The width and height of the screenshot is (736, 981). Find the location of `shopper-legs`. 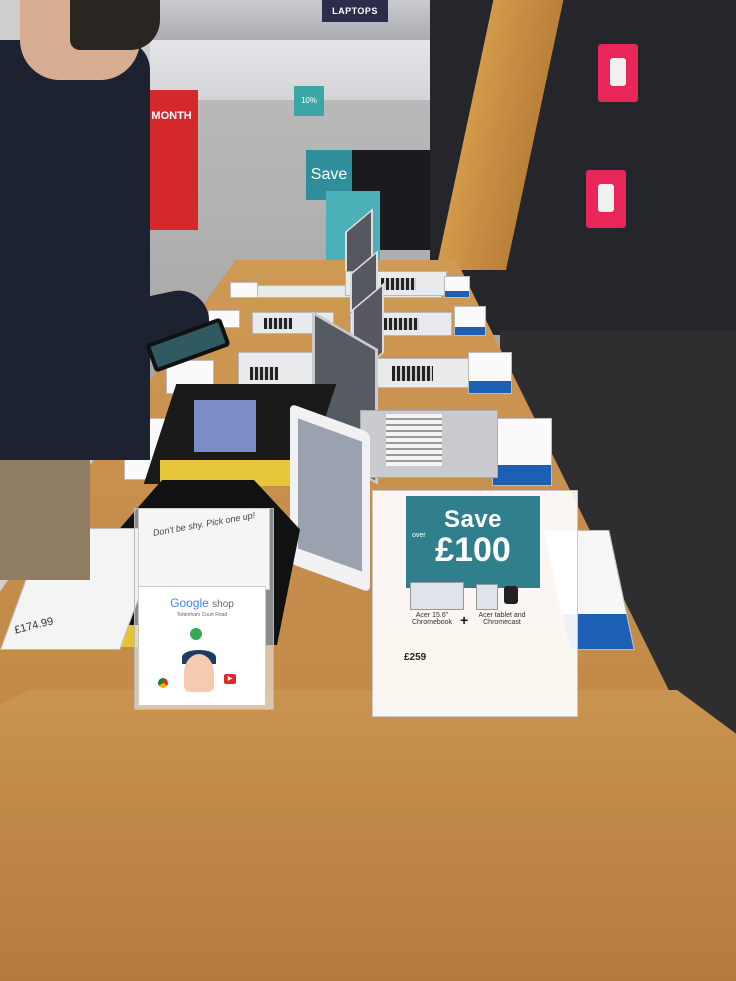

shopper-legs is located at coordinates (45, 520).